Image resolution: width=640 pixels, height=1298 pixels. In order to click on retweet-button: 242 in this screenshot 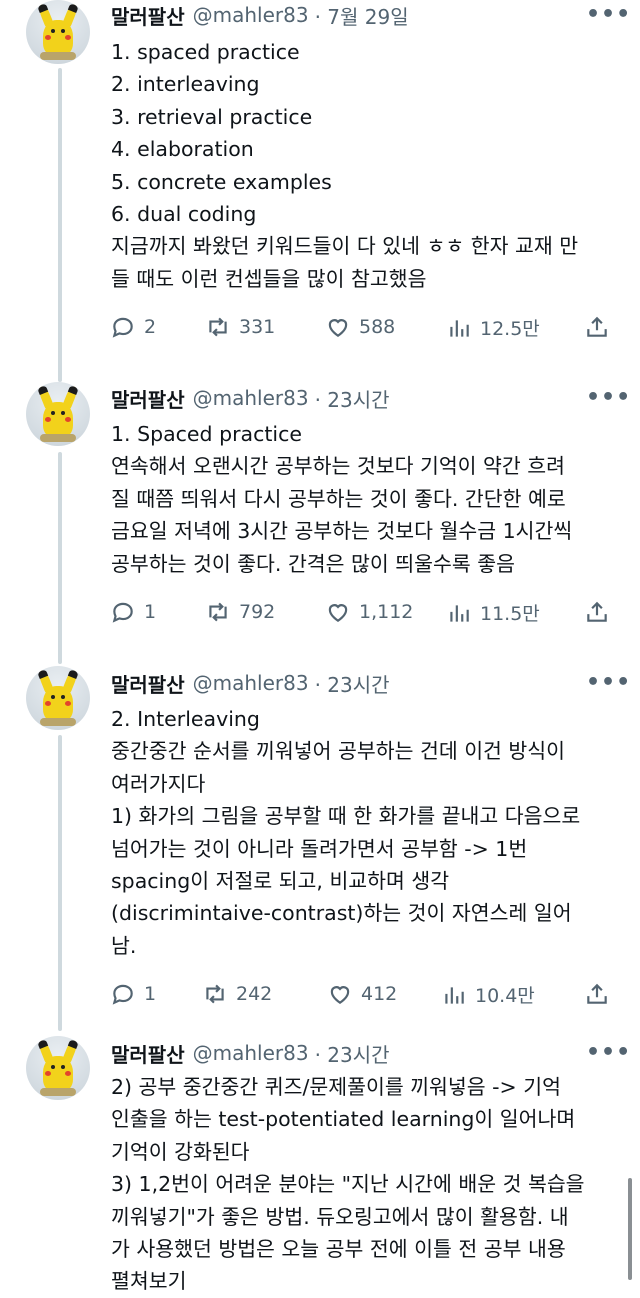, I will do `click(237, 994)`.